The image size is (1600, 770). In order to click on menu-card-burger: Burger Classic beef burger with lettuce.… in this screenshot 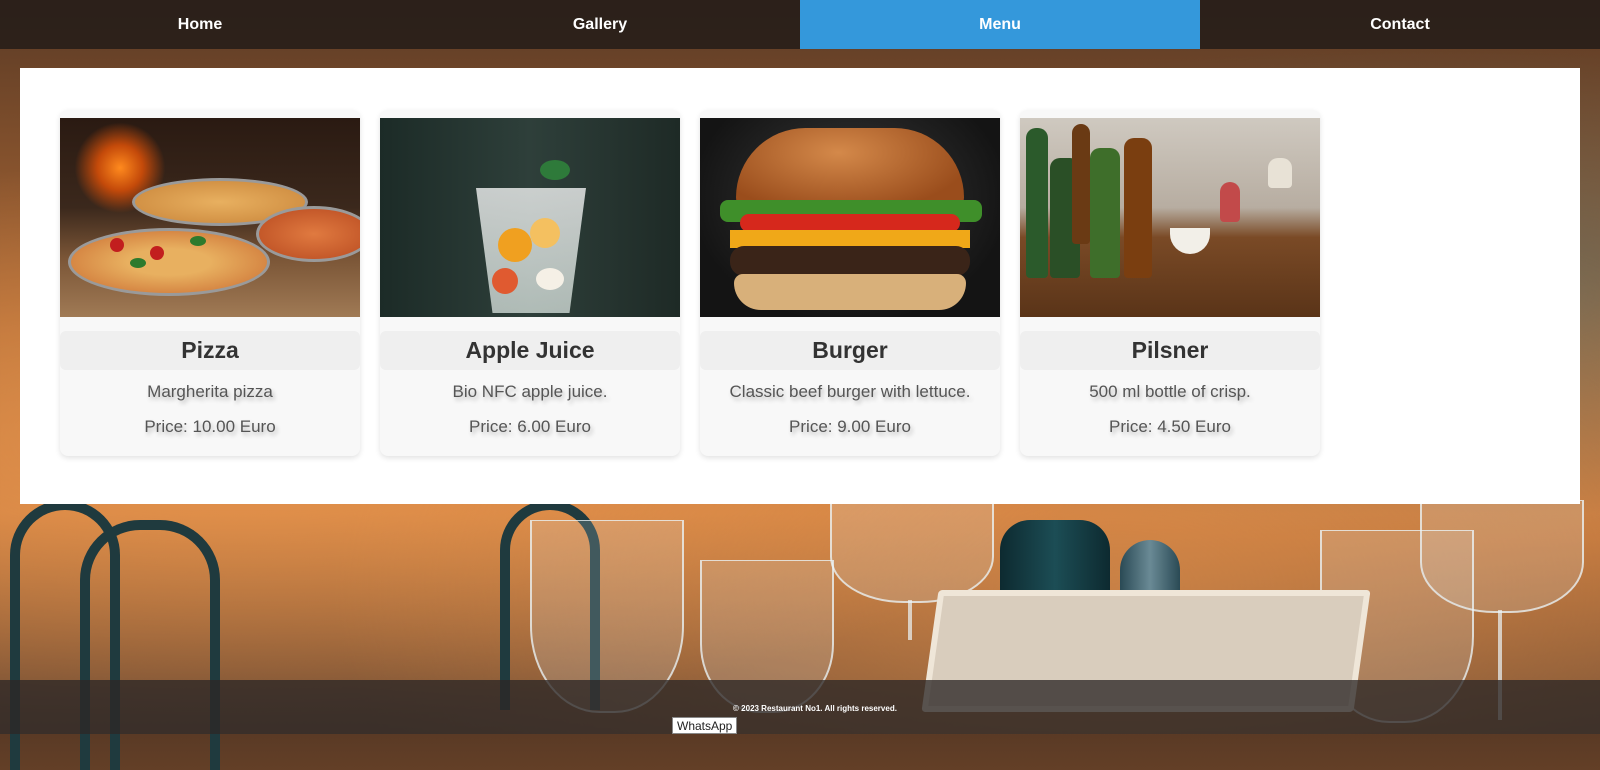, I will do `click(850, 283)`.